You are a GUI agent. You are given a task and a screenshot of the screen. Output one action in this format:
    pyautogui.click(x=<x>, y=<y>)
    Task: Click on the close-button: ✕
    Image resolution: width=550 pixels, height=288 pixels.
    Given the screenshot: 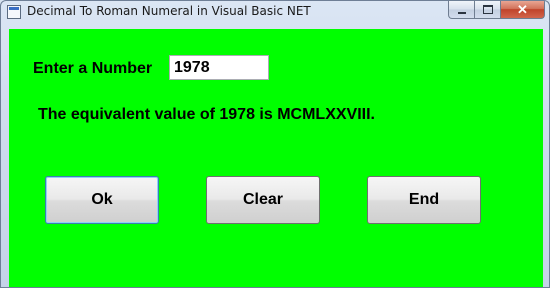 What is the action you would take?
    pyautogui.click(x=523, y=10)
    